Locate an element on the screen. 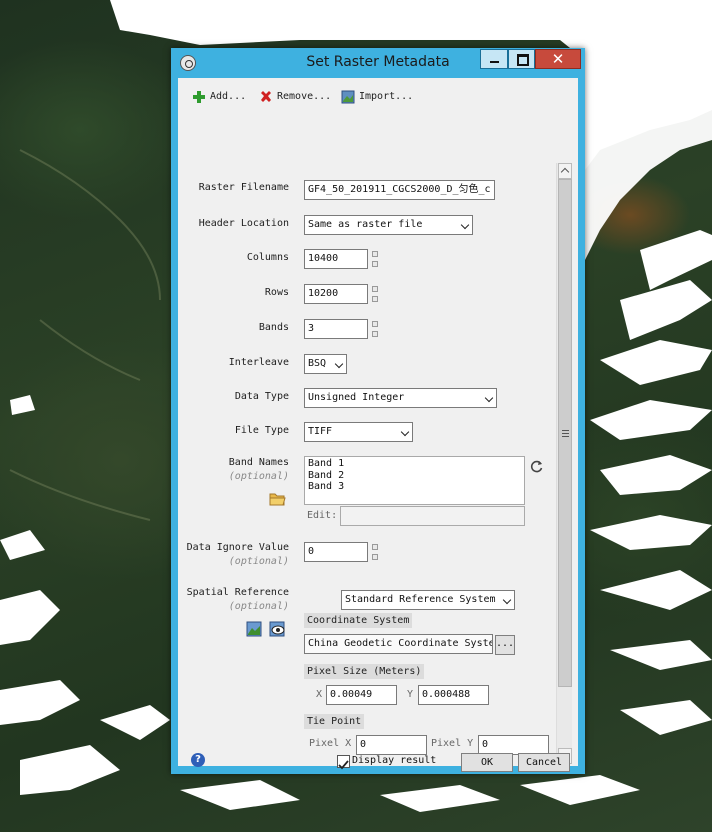  raster-filename-label: Raster Filename is located at coordinates (243, 187).